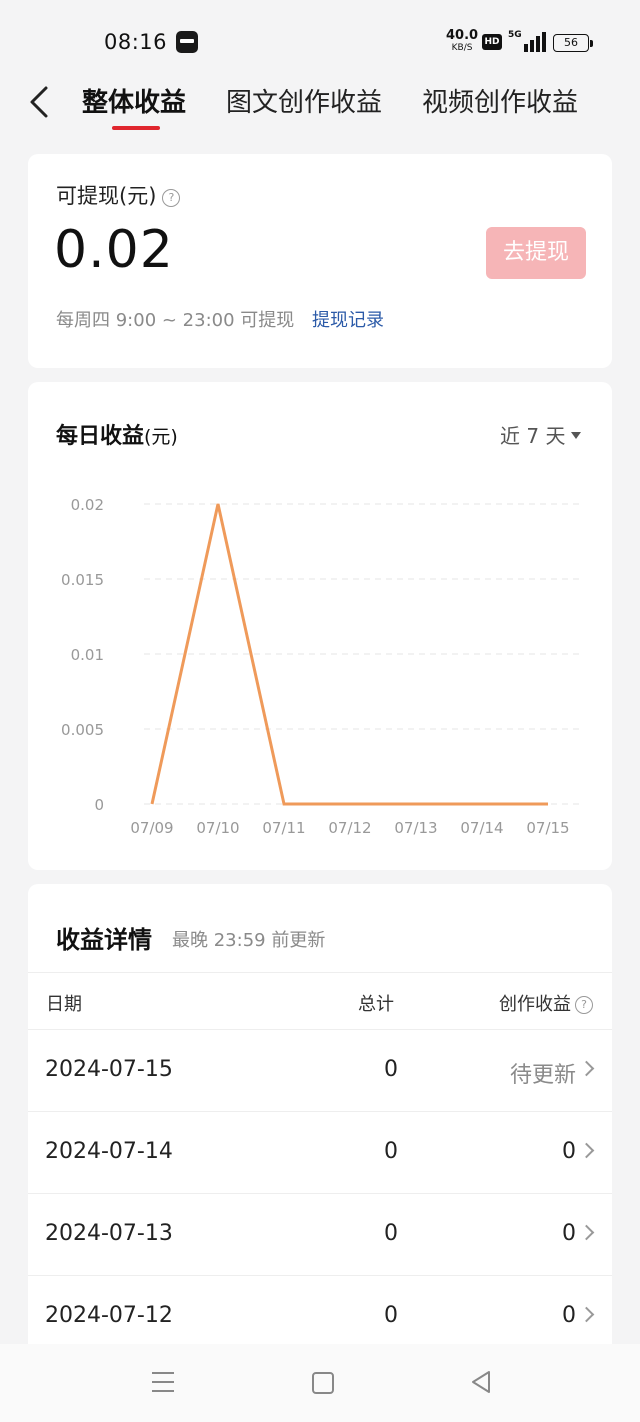 The image size is (640, 1422). What do you see at coordinates (462, 48) in the screenshot?
I see `network-speed-unit: KB/S` at bounding box center [462, 48].